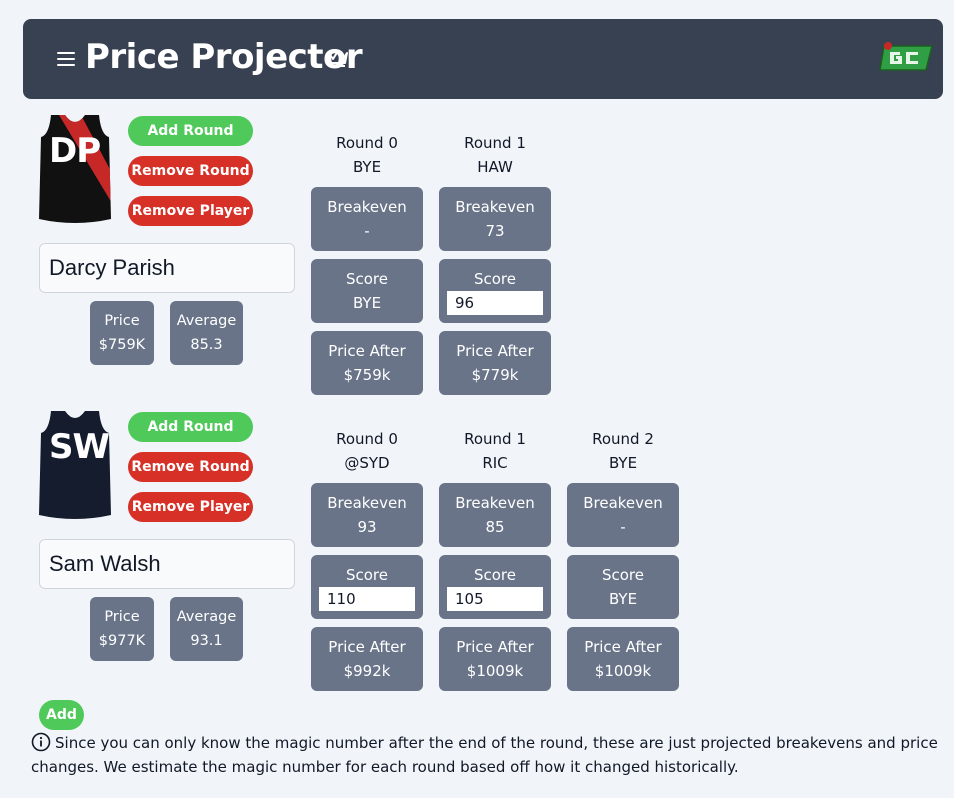 The width and height of the screenshot is (954, 798). I want to click on price-after-cell: Price After $992k, so click(367, 659).